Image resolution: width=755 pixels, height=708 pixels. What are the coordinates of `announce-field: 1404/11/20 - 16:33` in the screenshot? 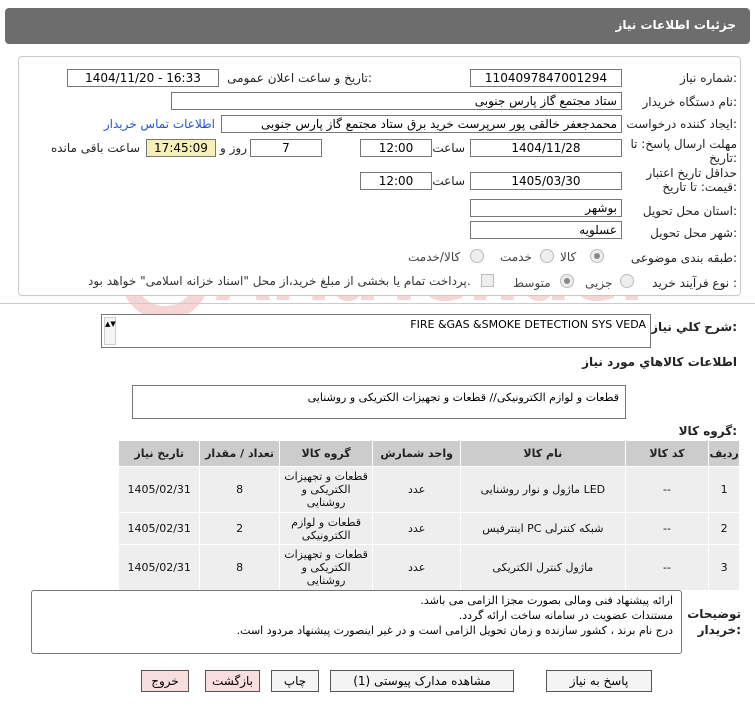 It's located at (143, 78).